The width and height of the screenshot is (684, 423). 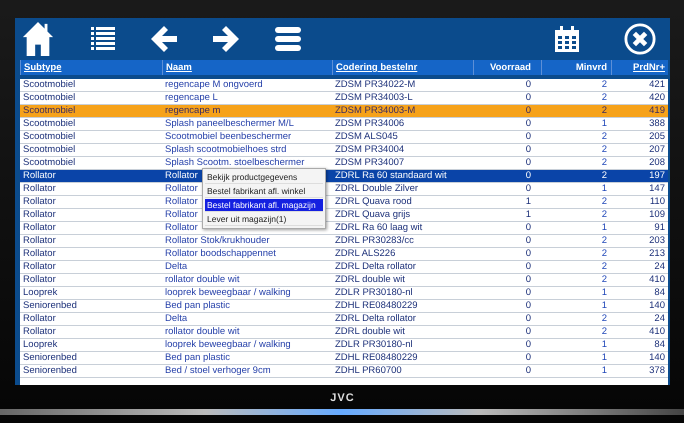 I want to click on calendar-icon, so click(x=567, y=39).